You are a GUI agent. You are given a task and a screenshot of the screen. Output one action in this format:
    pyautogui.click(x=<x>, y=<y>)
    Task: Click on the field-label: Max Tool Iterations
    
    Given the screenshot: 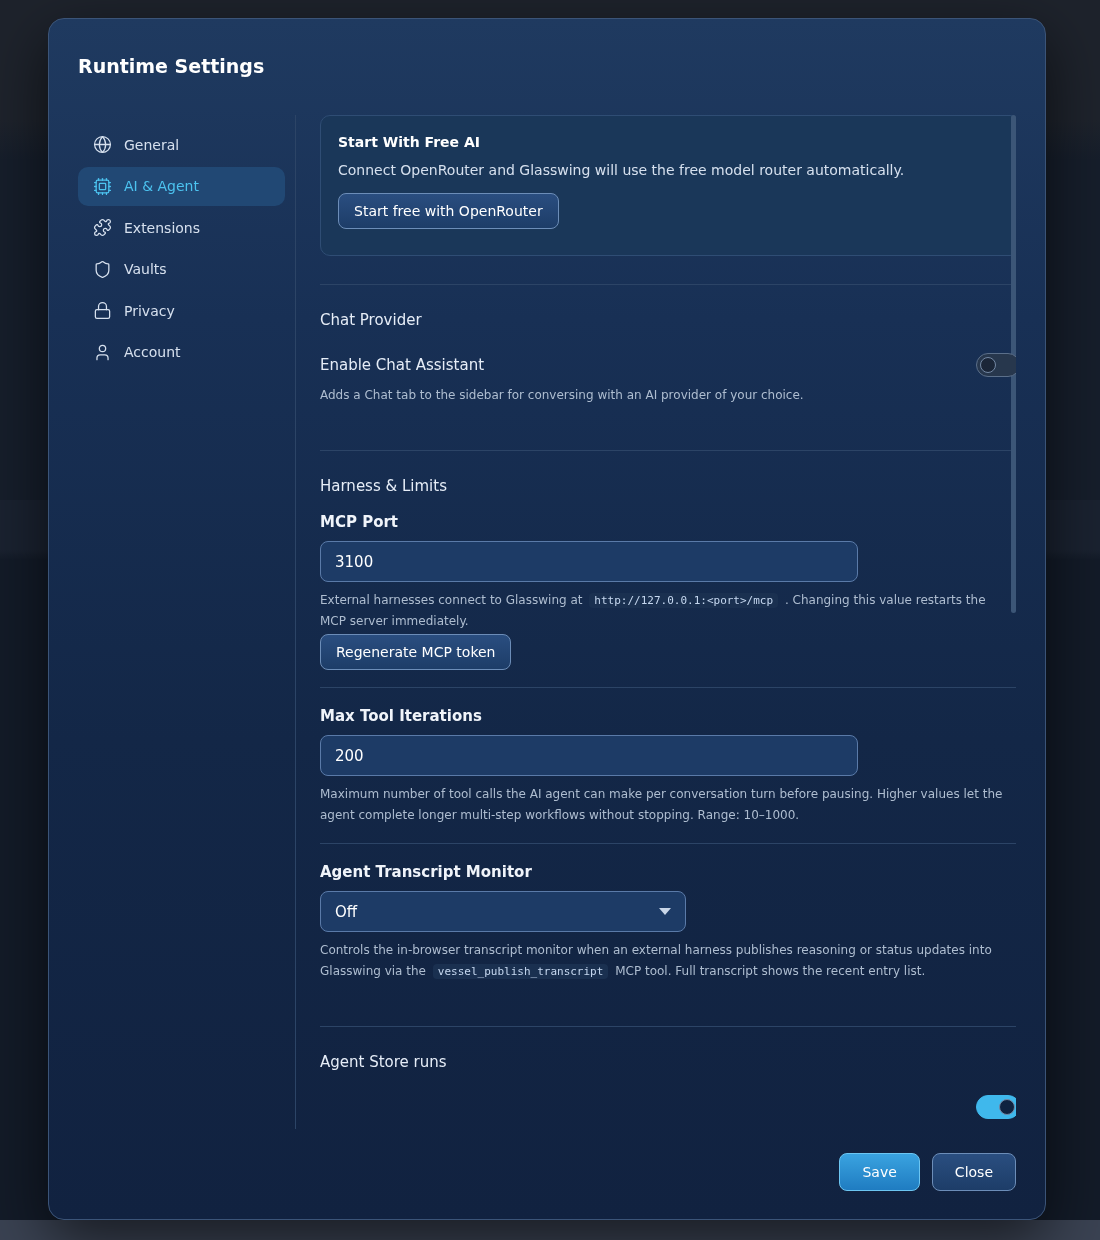 What is the action you would take?
    pyautogui.click(x=401, y=716)
    